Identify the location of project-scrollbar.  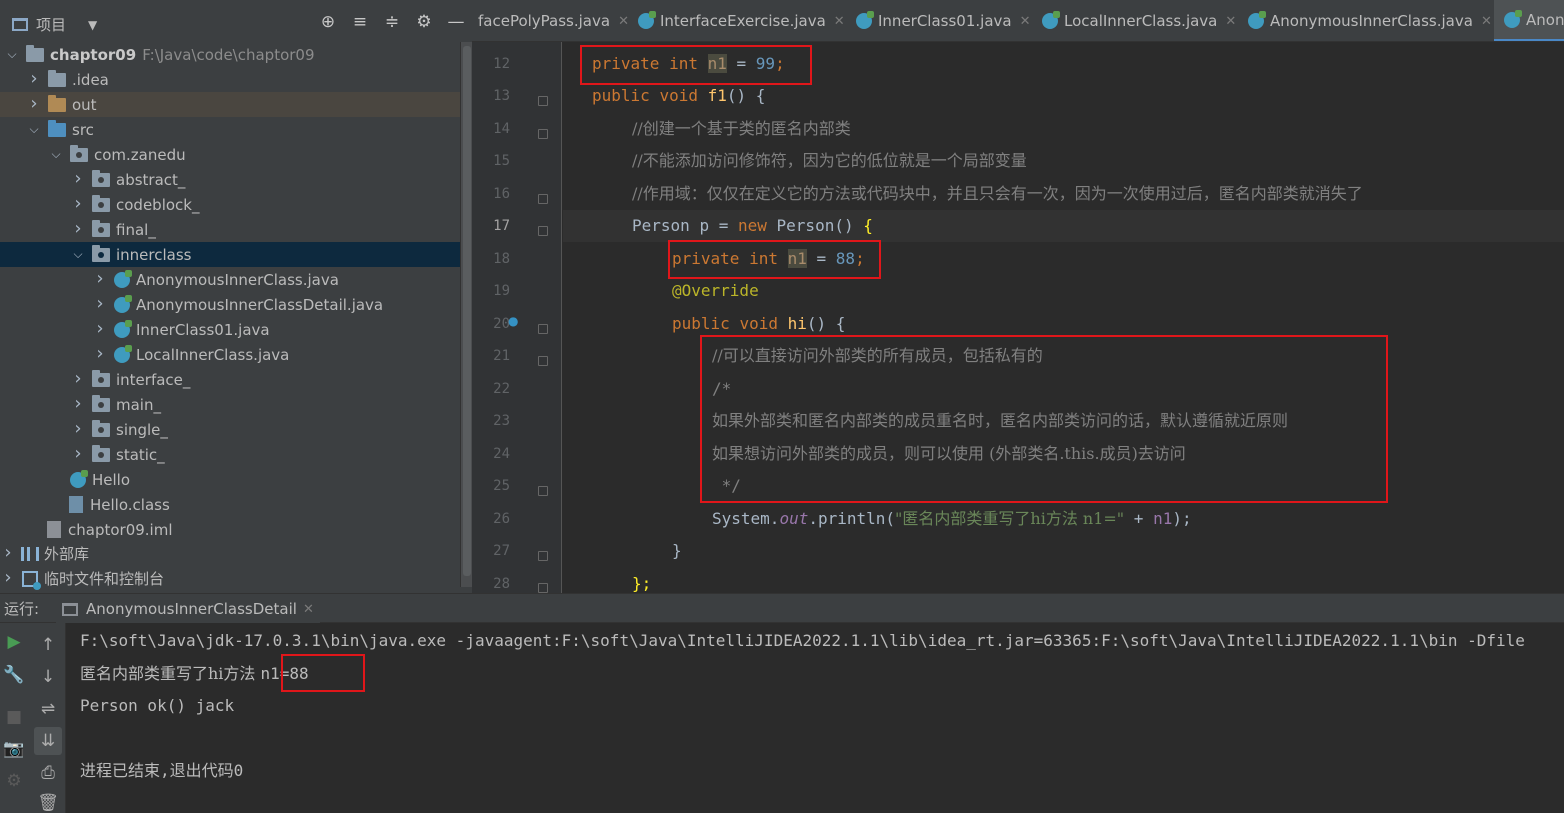
(466, 314).